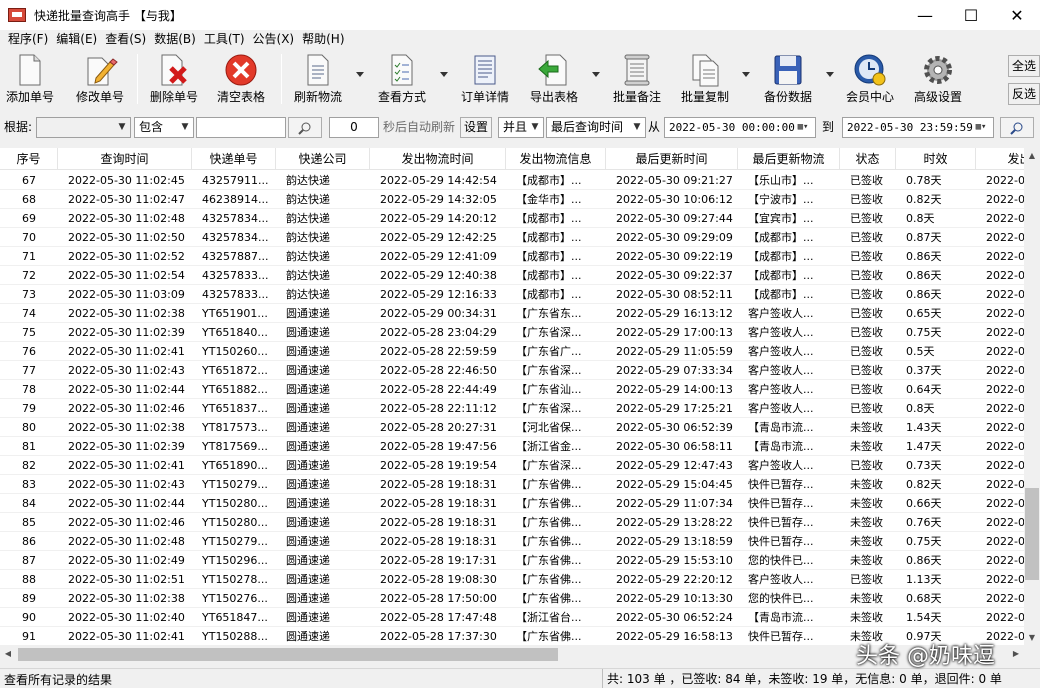 The width and height of the screenshot is (1040, 688). Describe the element at coordinates (30, 79) in the screenshot. I see `add-number-button: 添加单号` at that location.